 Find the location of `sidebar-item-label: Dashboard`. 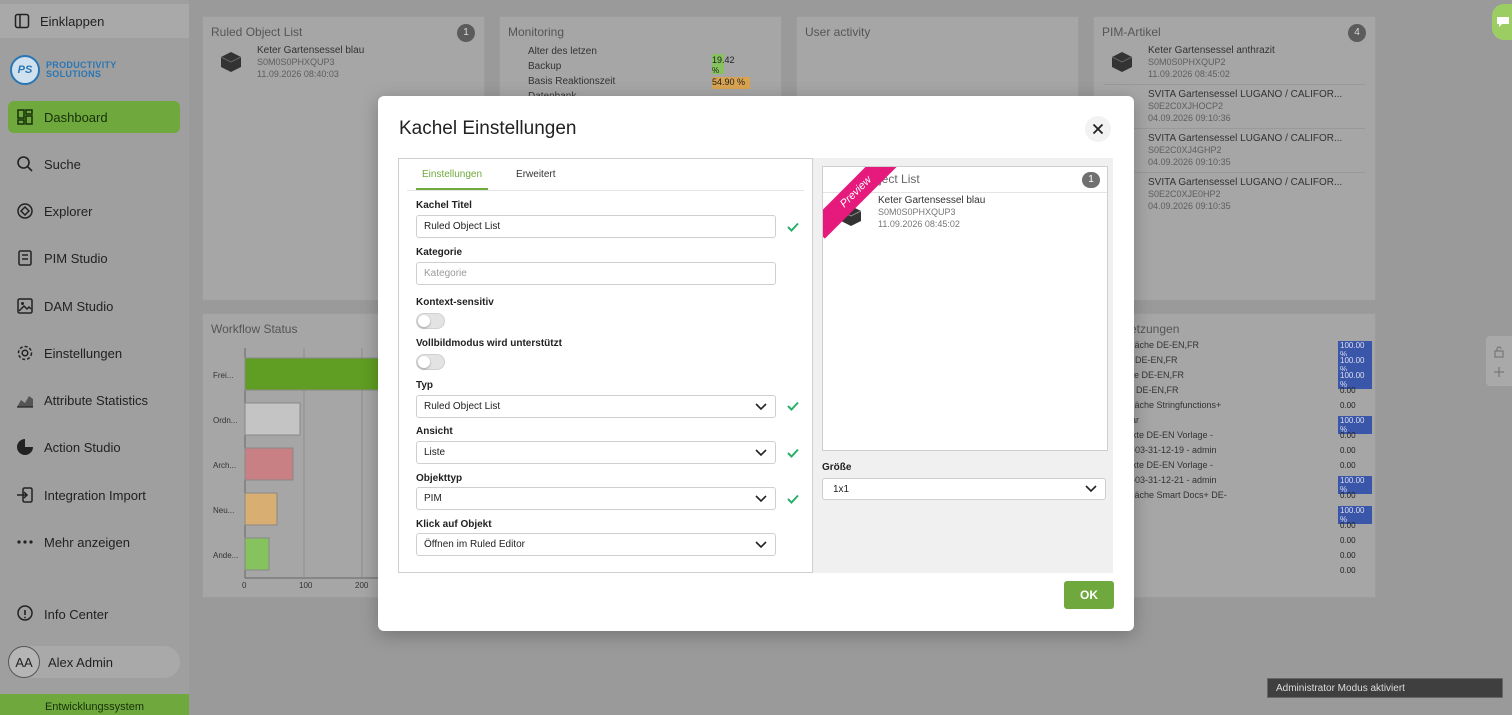

sidebar-item-label: Dashboard is located at coordinates (76, 117).